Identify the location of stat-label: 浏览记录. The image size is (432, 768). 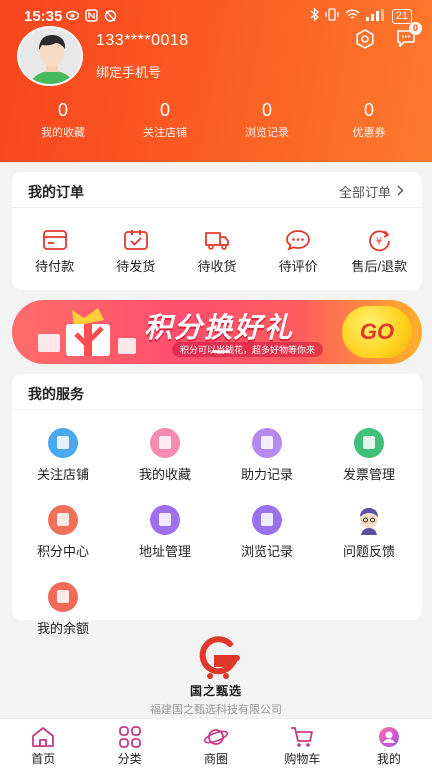
(267, 133).